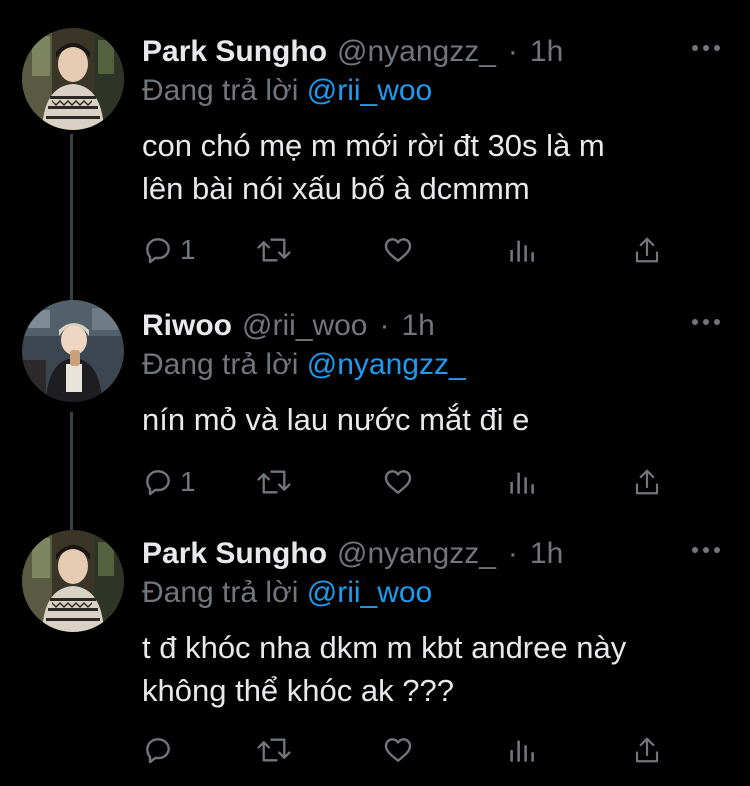 The width and height of the screenshot is (750, 786). I want to click on tweet-text-line: con chó mẹ m mới rời đt 30s là m, so click(373, 145).